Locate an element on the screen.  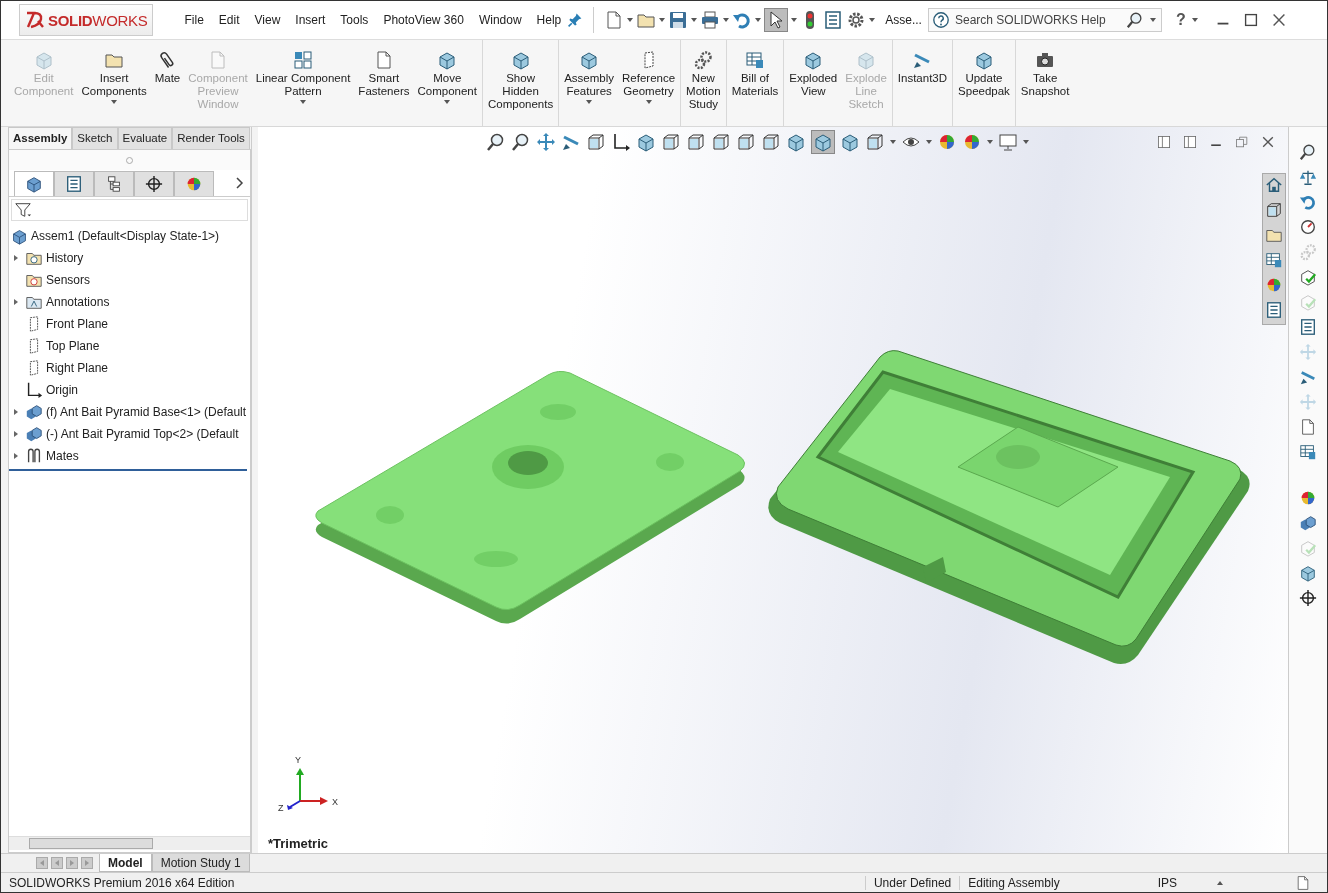
table-icon is located at coordinates (1308, 452).